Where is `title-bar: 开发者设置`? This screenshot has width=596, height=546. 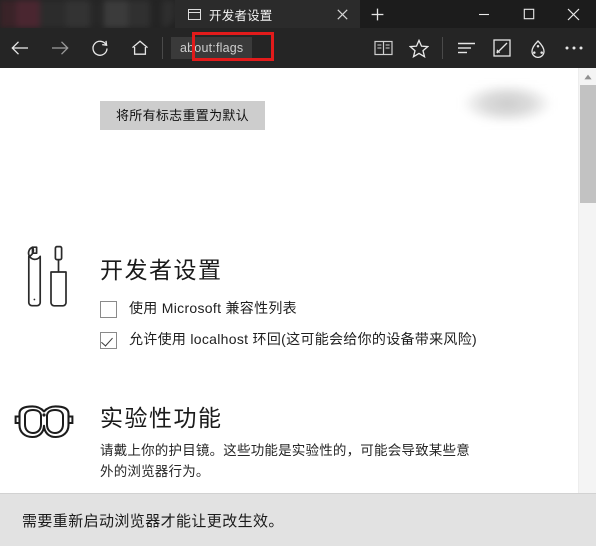 title-bar: 开发者设置 is located at coordinates (298, 14).